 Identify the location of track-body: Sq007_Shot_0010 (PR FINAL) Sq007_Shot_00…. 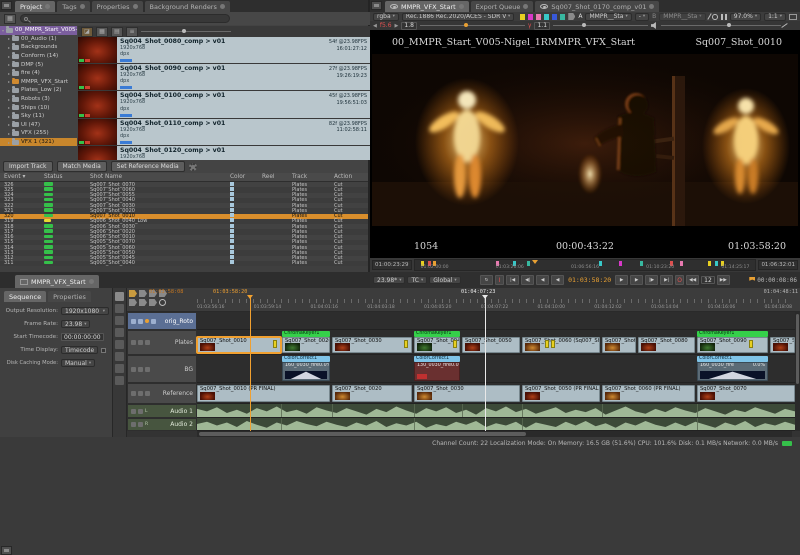
(496, 393).